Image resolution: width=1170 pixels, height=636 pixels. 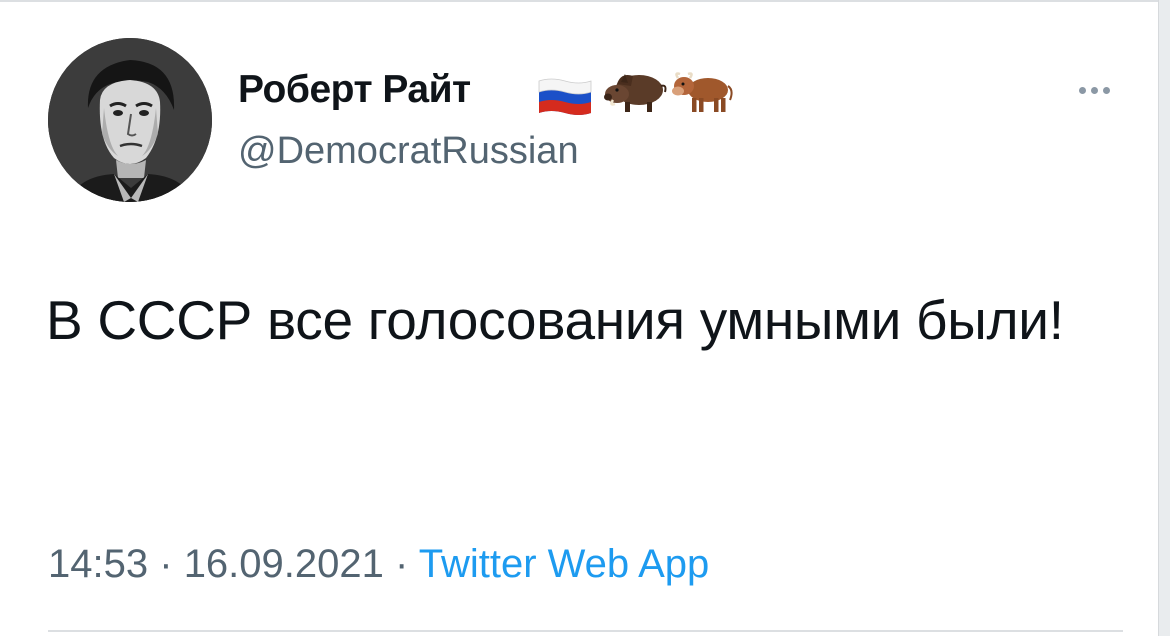 What do you see at coordinates (585, 631) in the screenshot?
I see `bottom-divider` at bounding box center [585, 631].